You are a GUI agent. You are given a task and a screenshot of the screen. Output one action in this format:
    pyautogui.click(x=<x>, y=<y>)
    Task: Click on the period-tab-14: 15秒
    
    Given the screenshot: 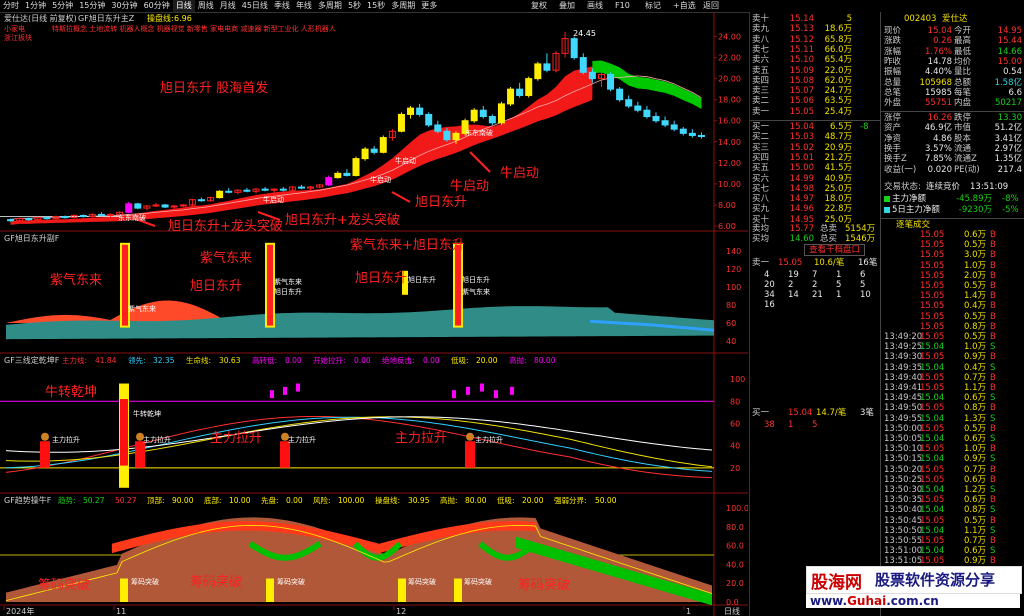 What is the action you would take?
    pyautogui.click(x=376, y=6)
    